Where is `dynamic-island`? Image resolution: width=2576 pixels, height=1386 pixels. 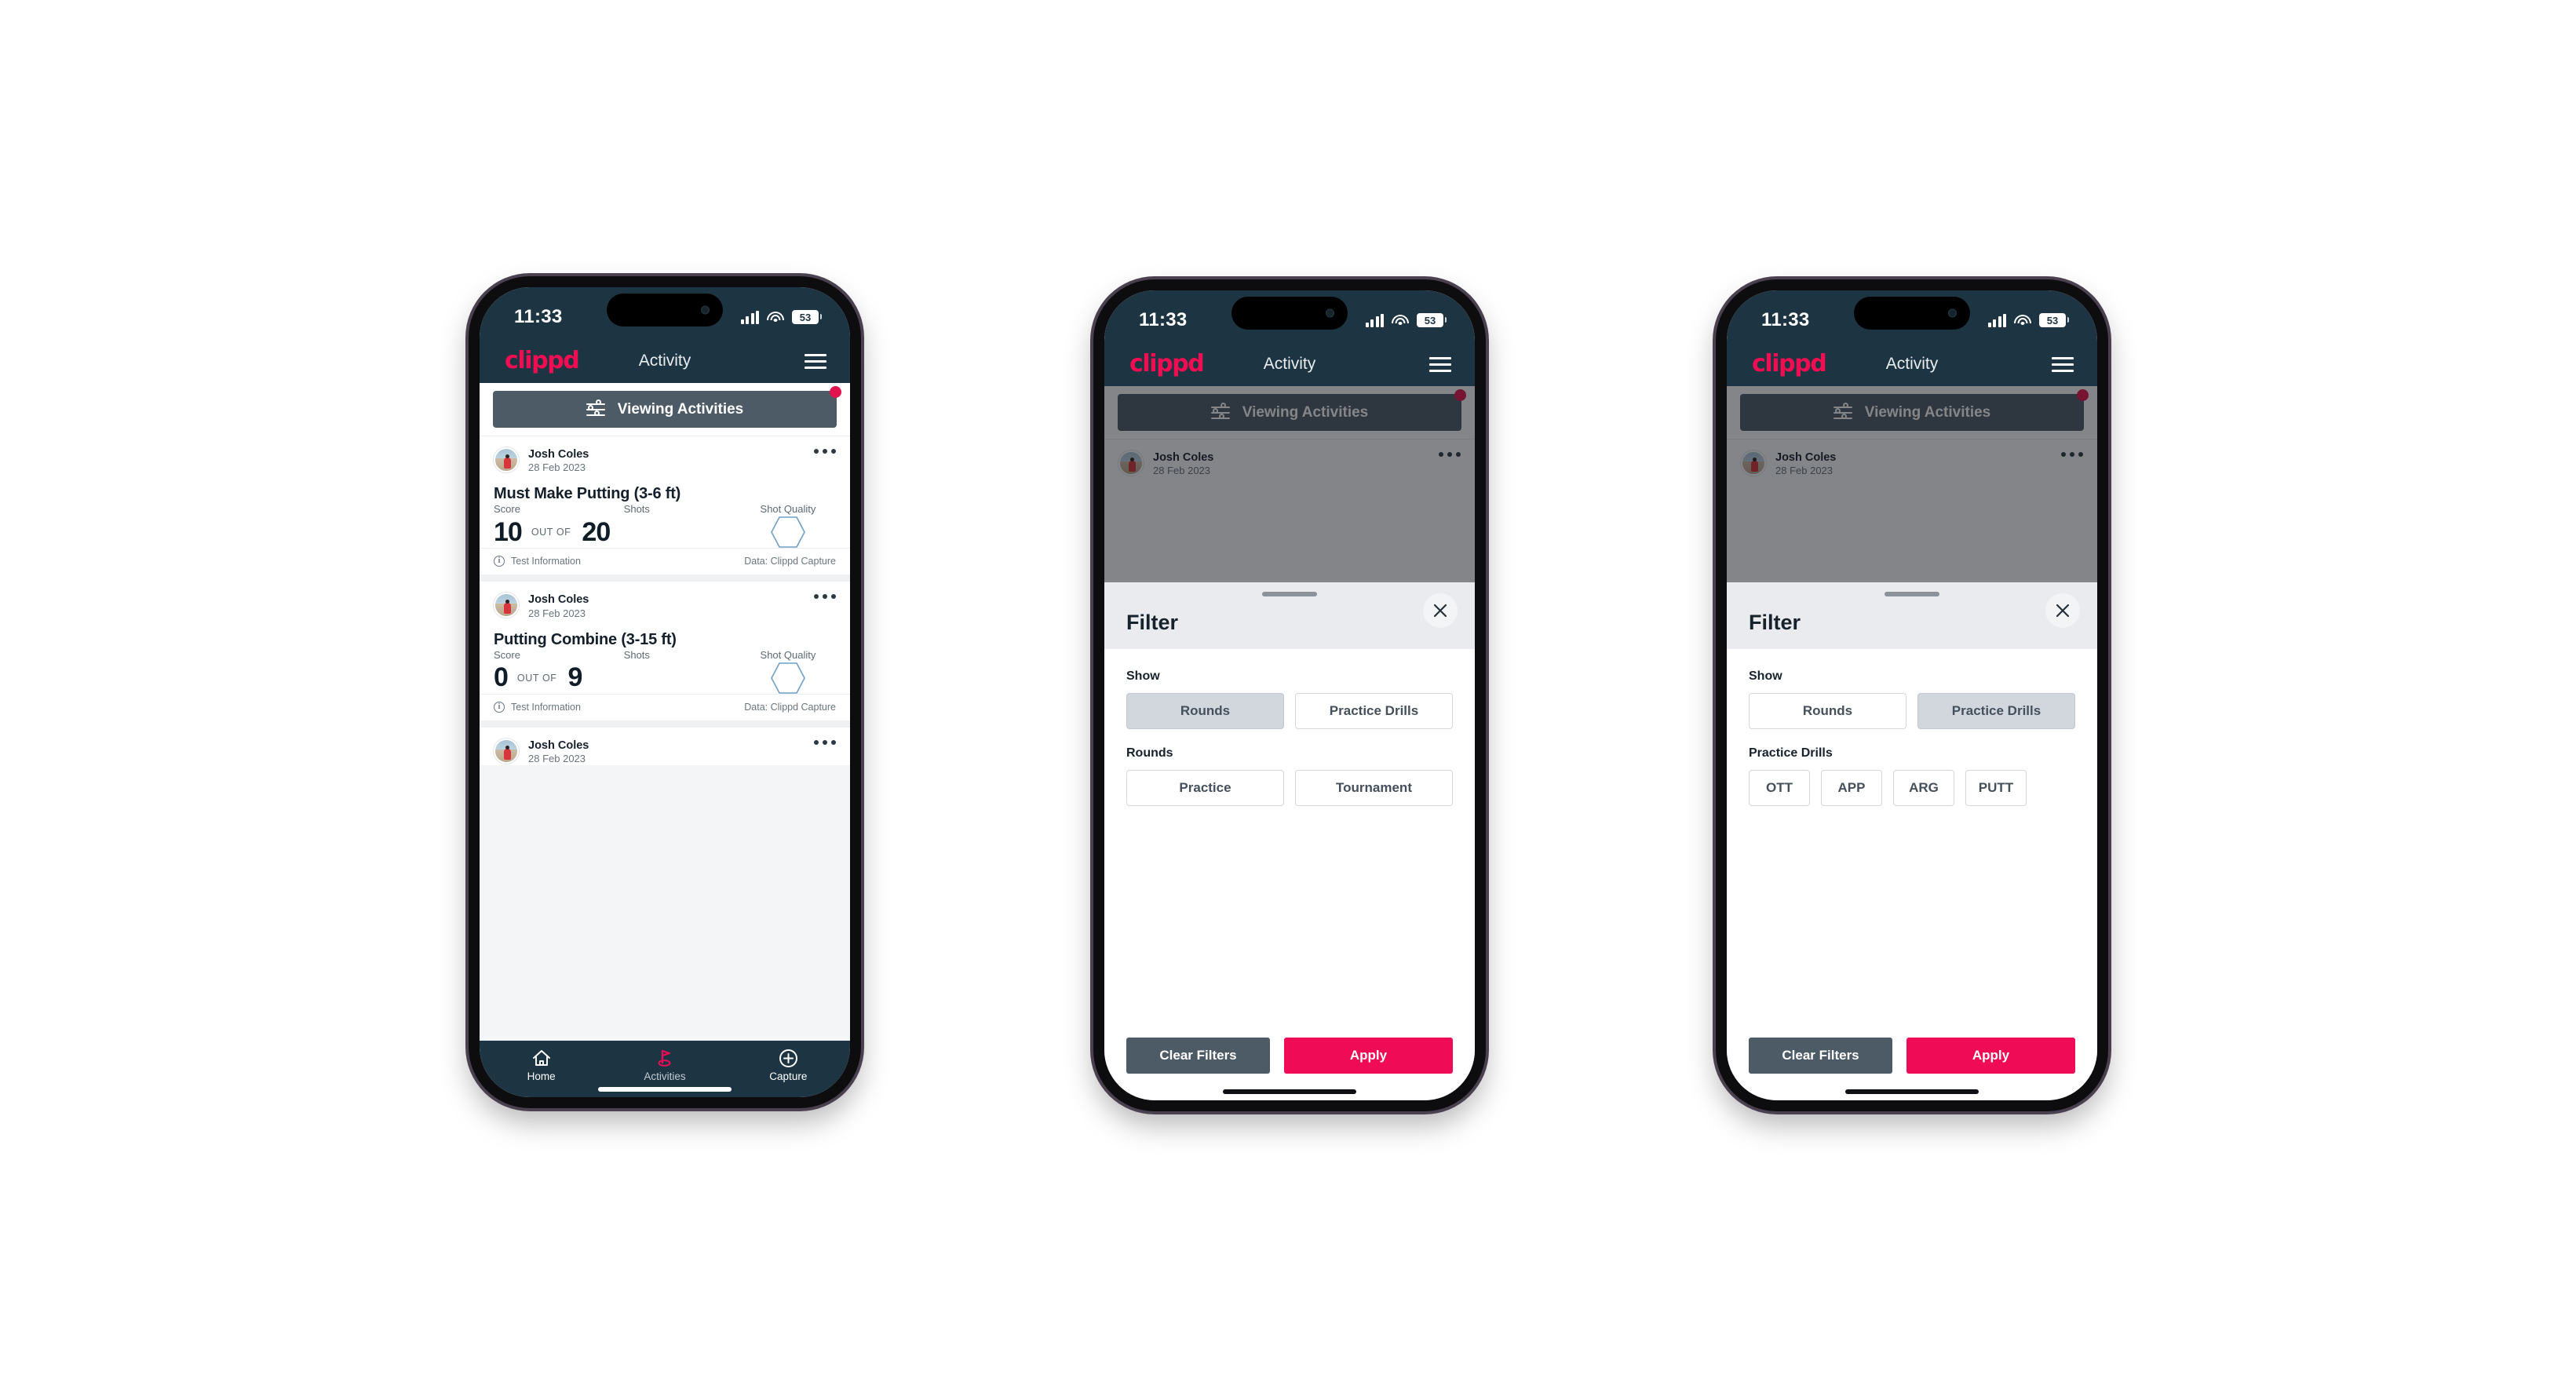 dynamic-island is located at coordinates (665, 310).